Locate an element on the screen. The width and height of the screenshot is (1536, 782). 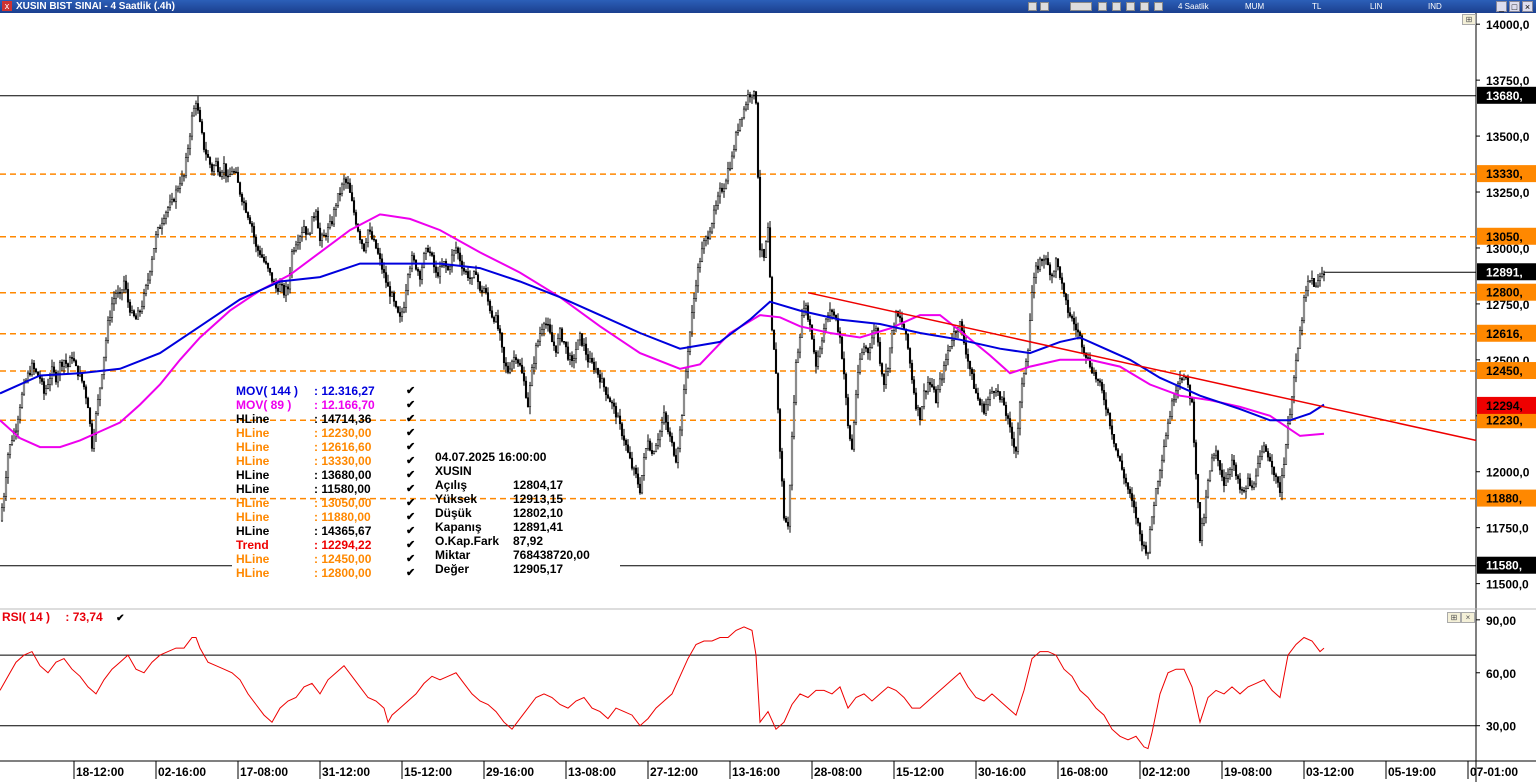
rsi-check-icon: ✔ is located at coordinates (120, 618).